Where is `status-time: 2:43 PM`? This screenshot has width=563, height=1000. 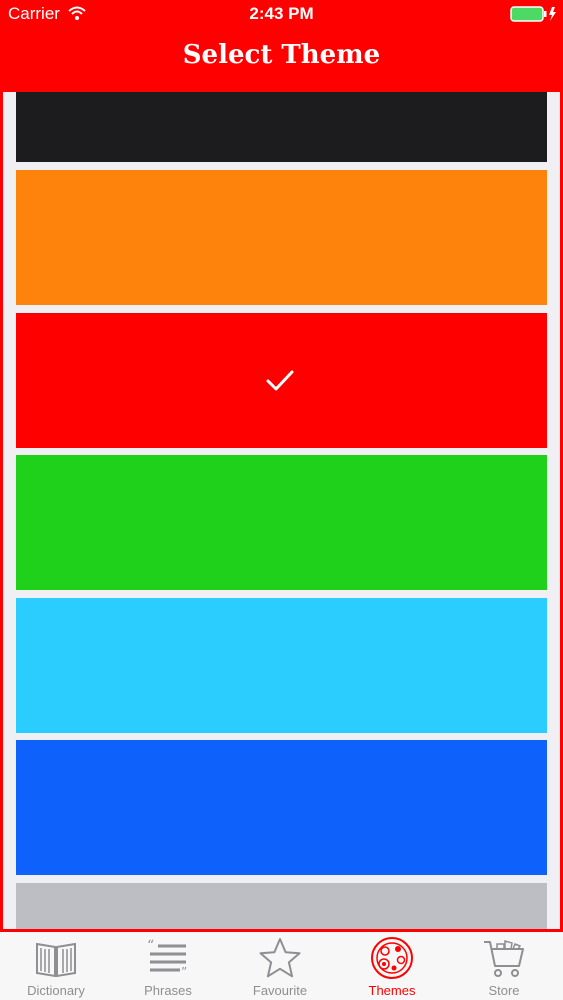
status-time: 2:43 PM is located at coordinates (281, 13).